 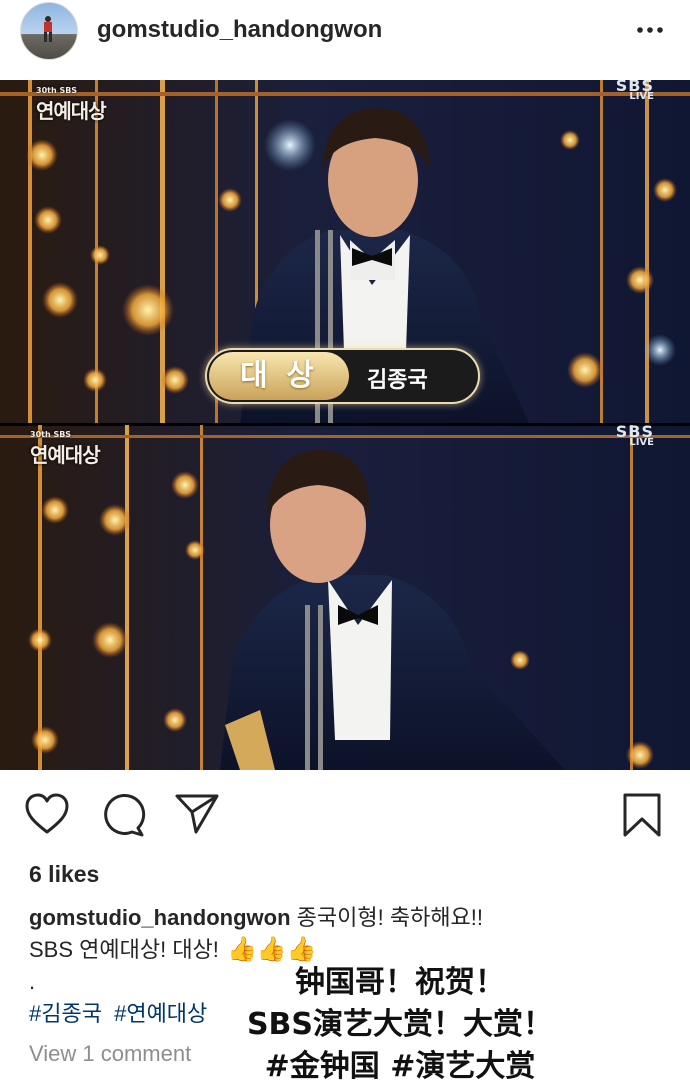 I want to click on post-header: gomstudio_handongwon, so click(x=345, y=40).